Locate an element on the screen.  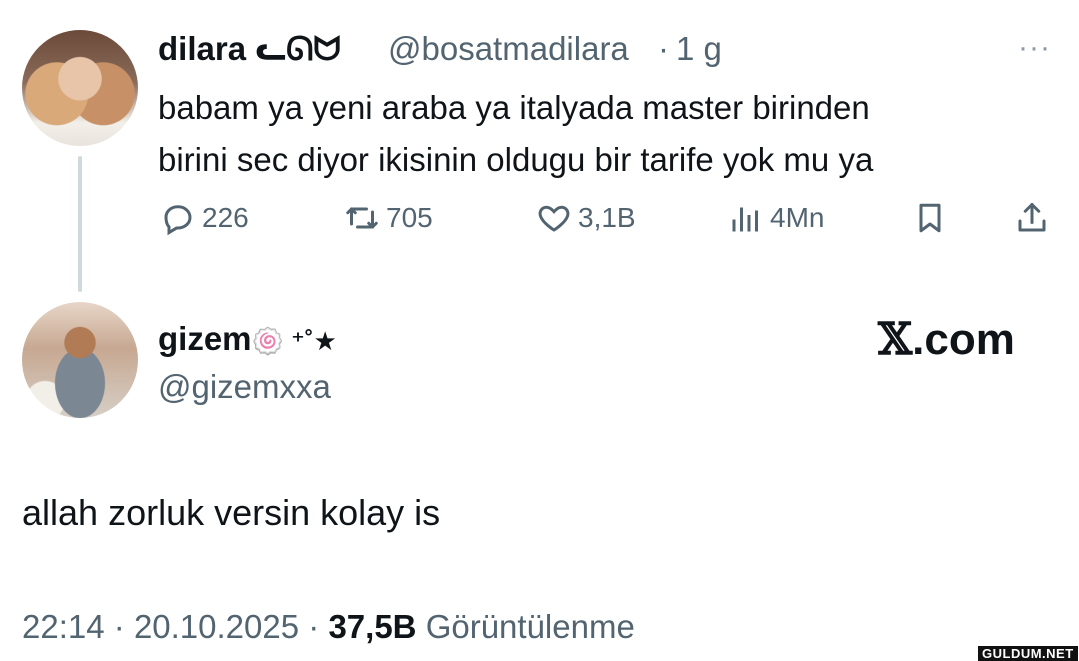
reply-icon is located at coordinates (178, 220).